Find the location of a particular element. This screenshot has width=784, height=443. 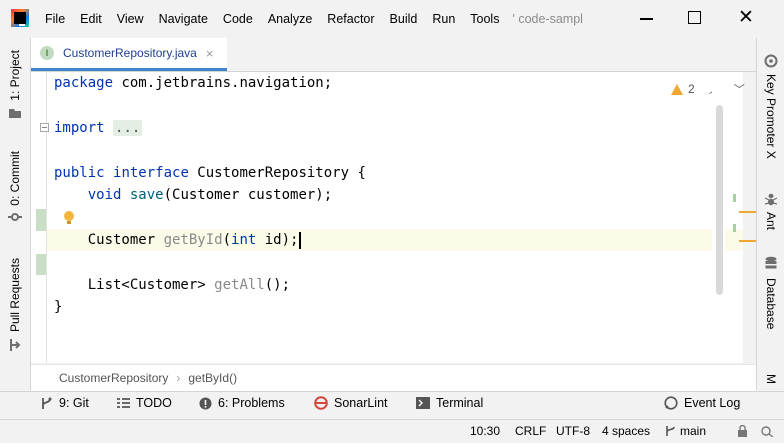

code-line: public interface CustomerRepository { is located at coordinates (210, 173).